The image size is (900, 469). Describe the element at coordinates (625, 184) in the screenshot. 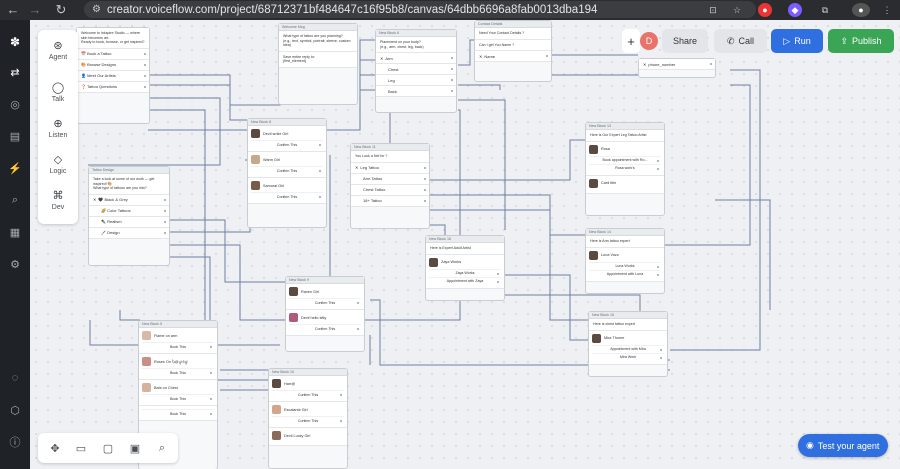

I see `card-item: Card title` at that location.